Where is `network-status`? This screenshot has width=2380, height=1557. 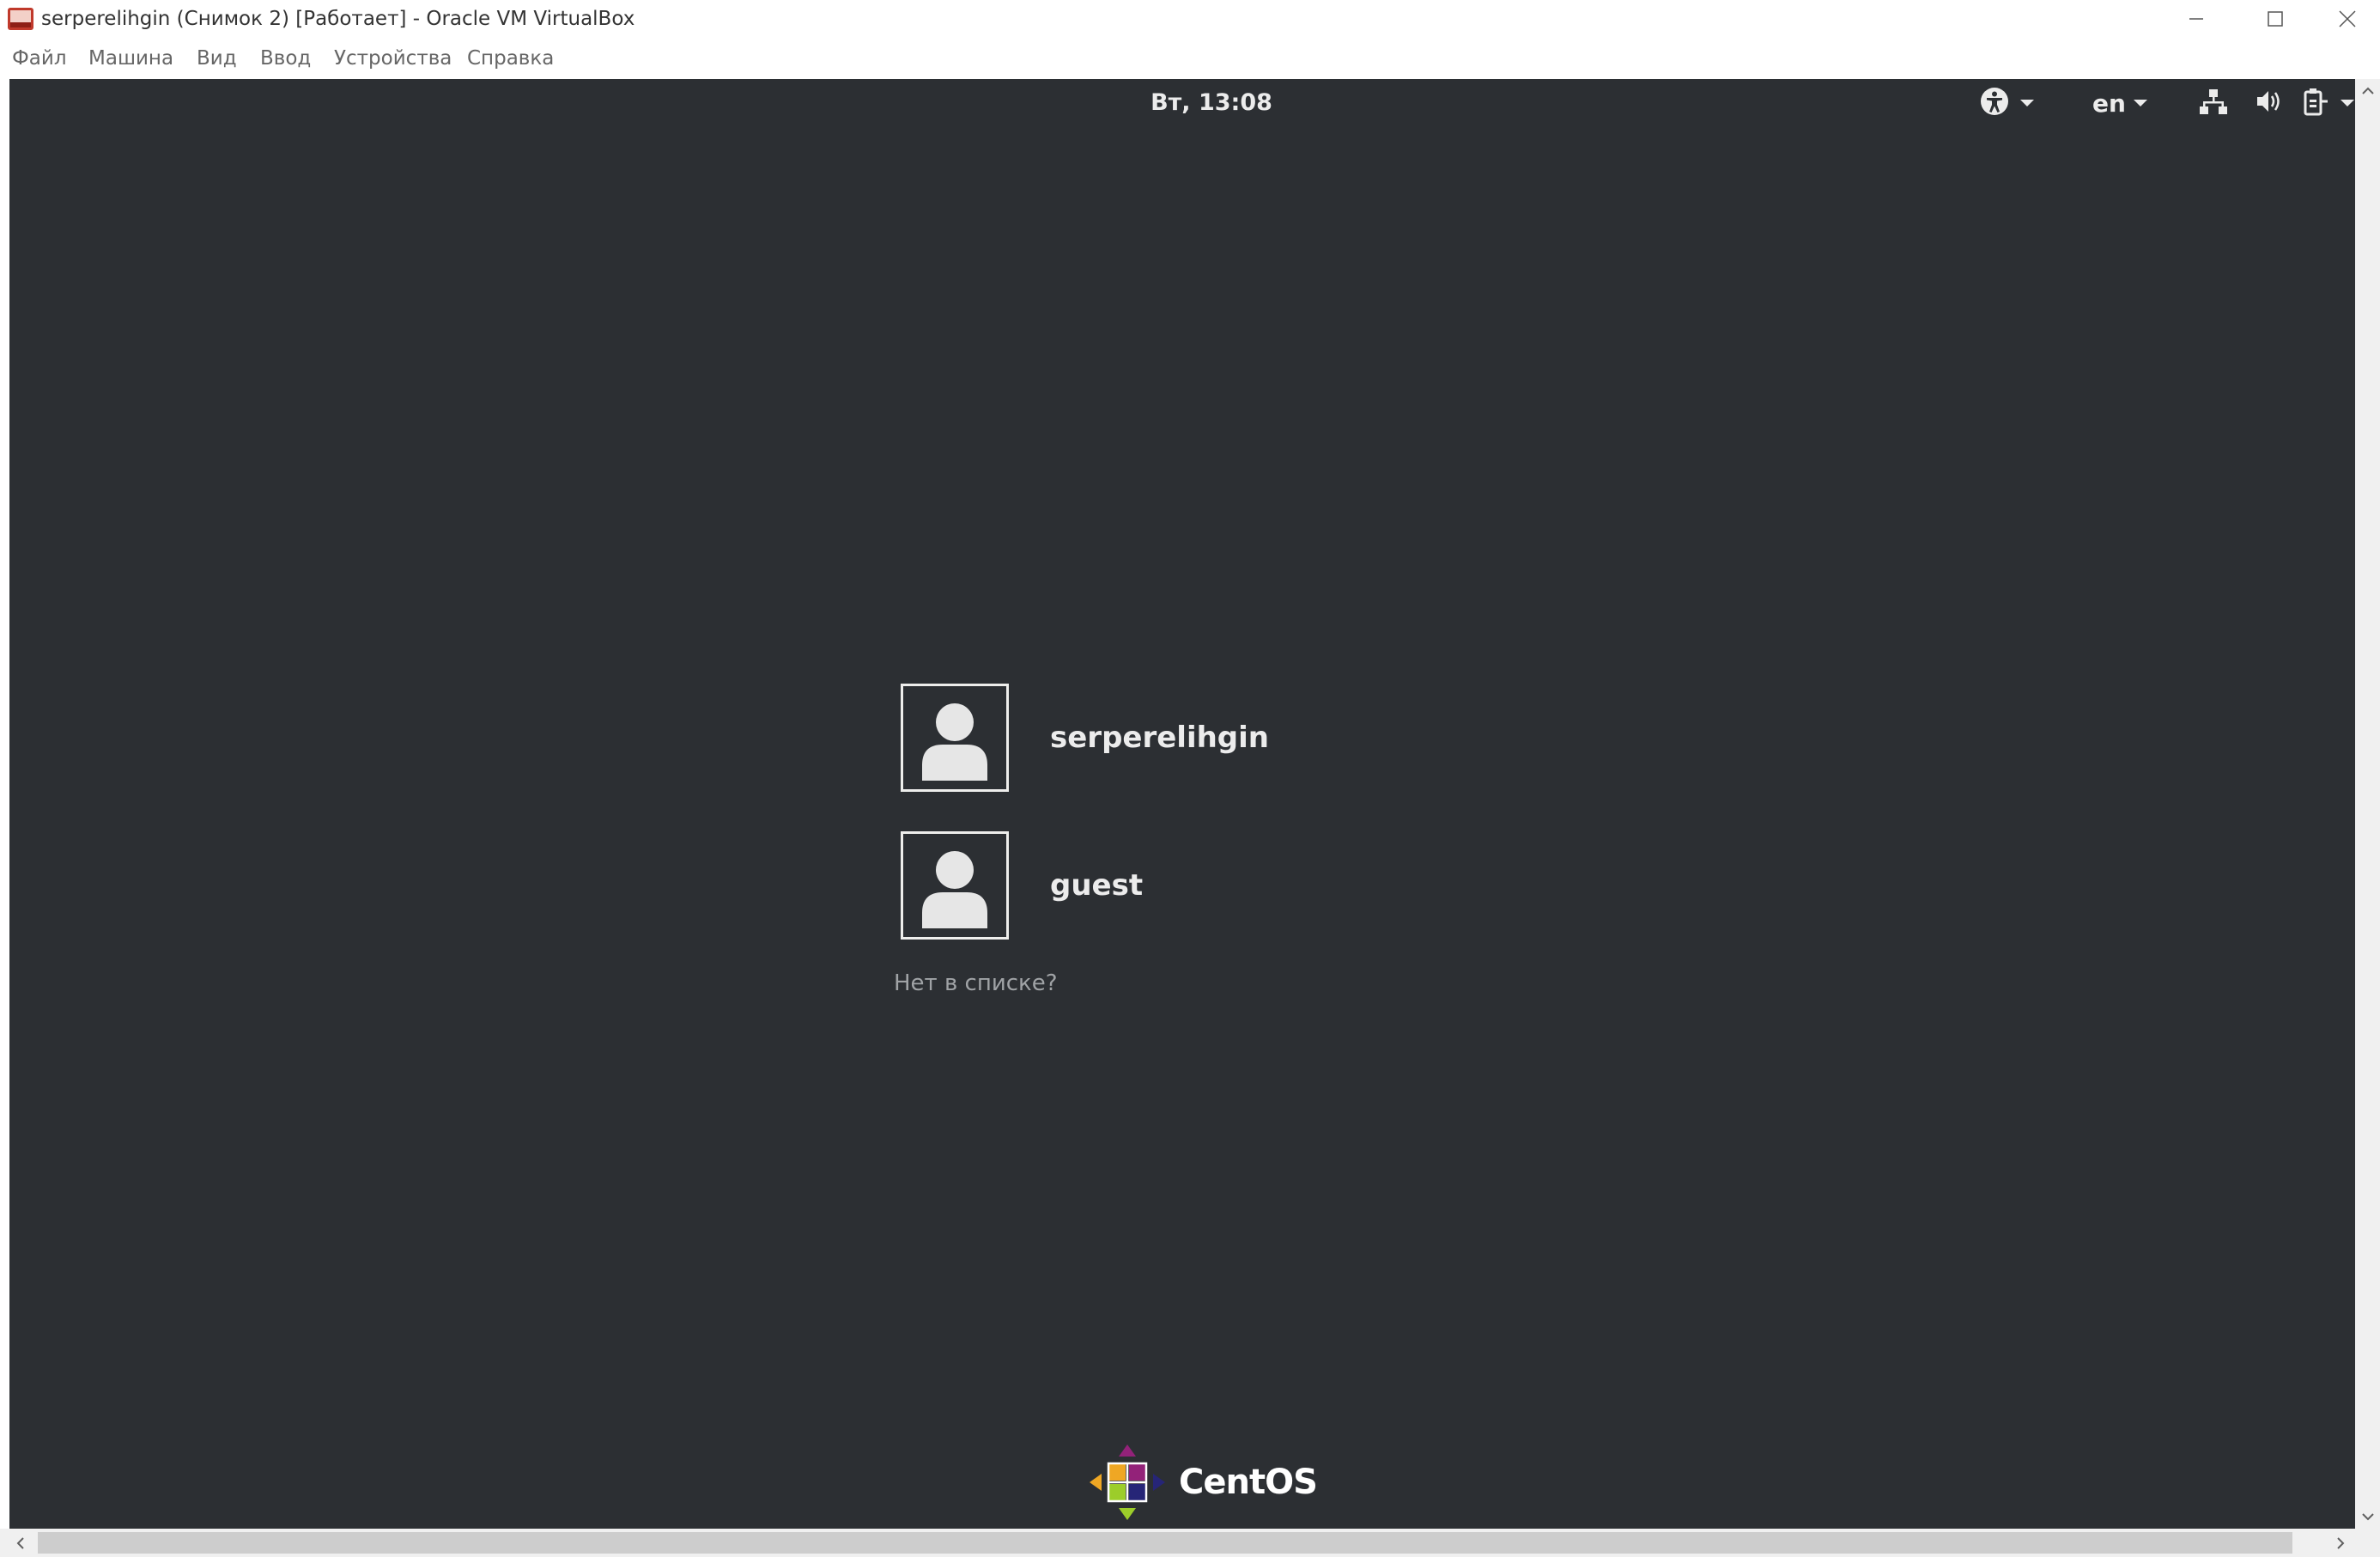 network-status is located at coordinates (2214, 103).